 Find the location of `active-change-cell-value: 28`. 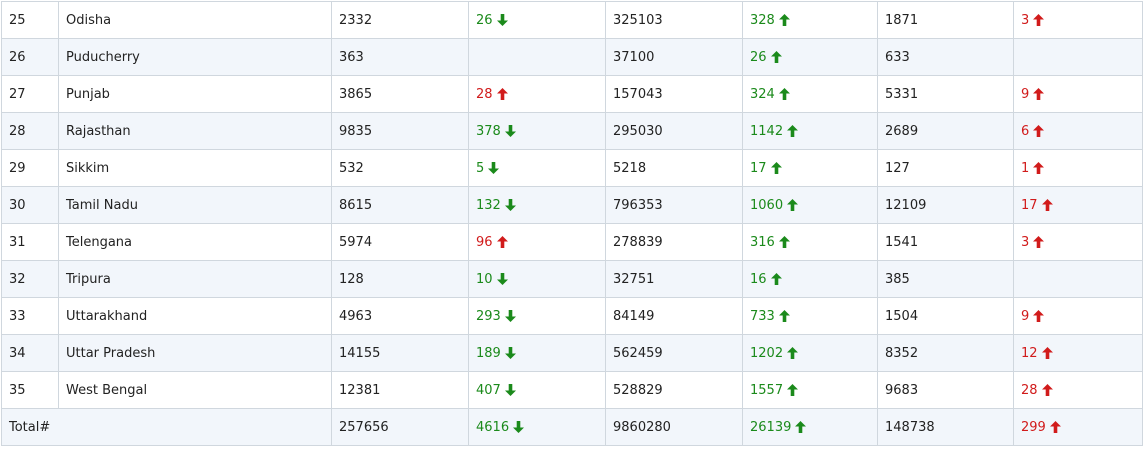

active-change-cell-value: 28 is located at coordinates (484, 94).